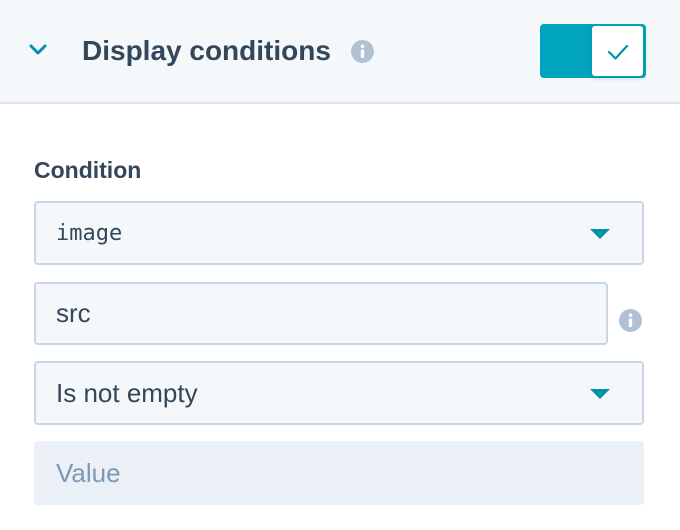  I want to click on value-placeholder: Value, so click(88, 472).